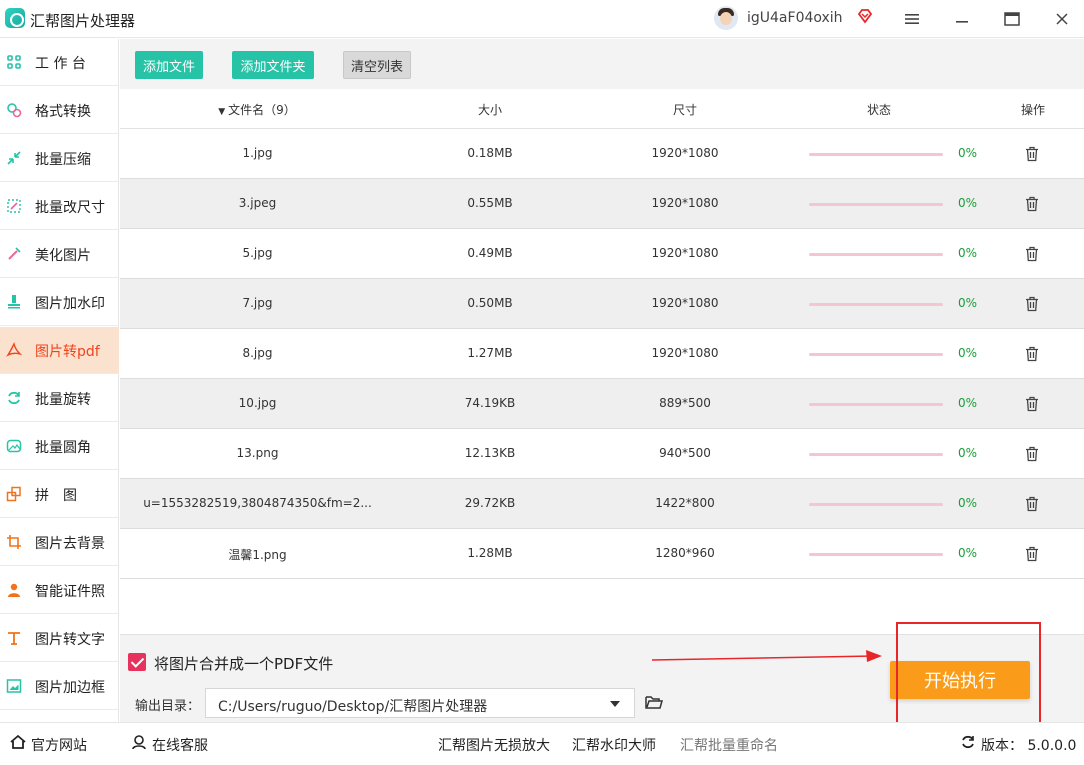 Image resolution: width=1084 pixels, height=765 pixels. What do you see at coordinates (602, 454) in the screenshot?
I see `table-row: 13.png 12.13KB 940*500 0%` at bounding box center [602, 454].